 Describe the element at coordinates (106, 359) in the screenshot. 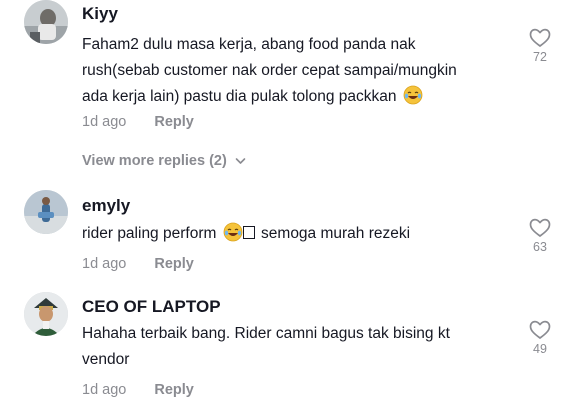

I see `comment-text-line: vendor` at that location.